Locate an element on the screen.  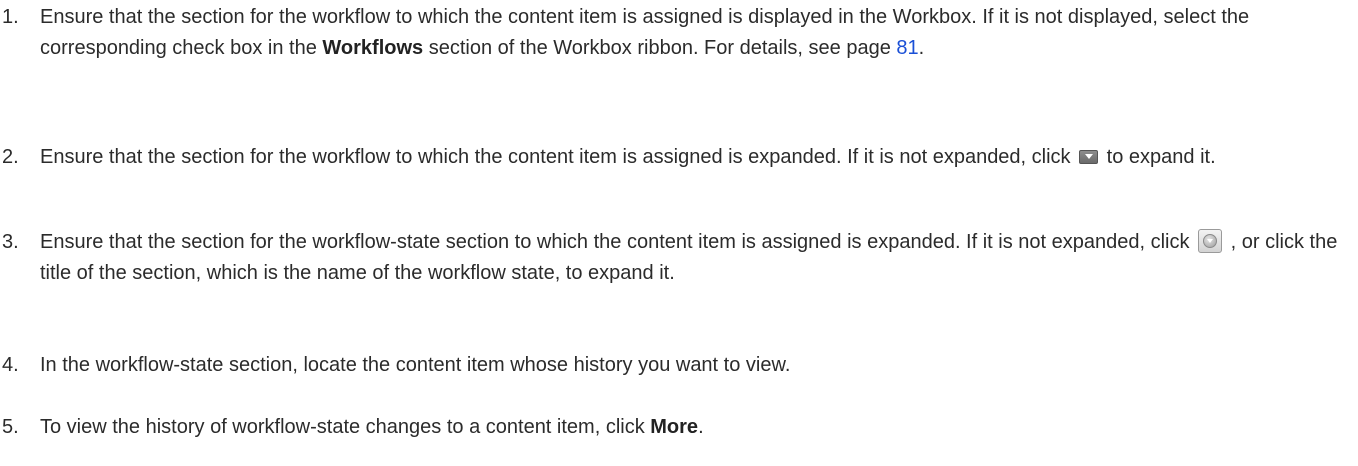
ui-label-more: More is located at coordinates (674, 427).